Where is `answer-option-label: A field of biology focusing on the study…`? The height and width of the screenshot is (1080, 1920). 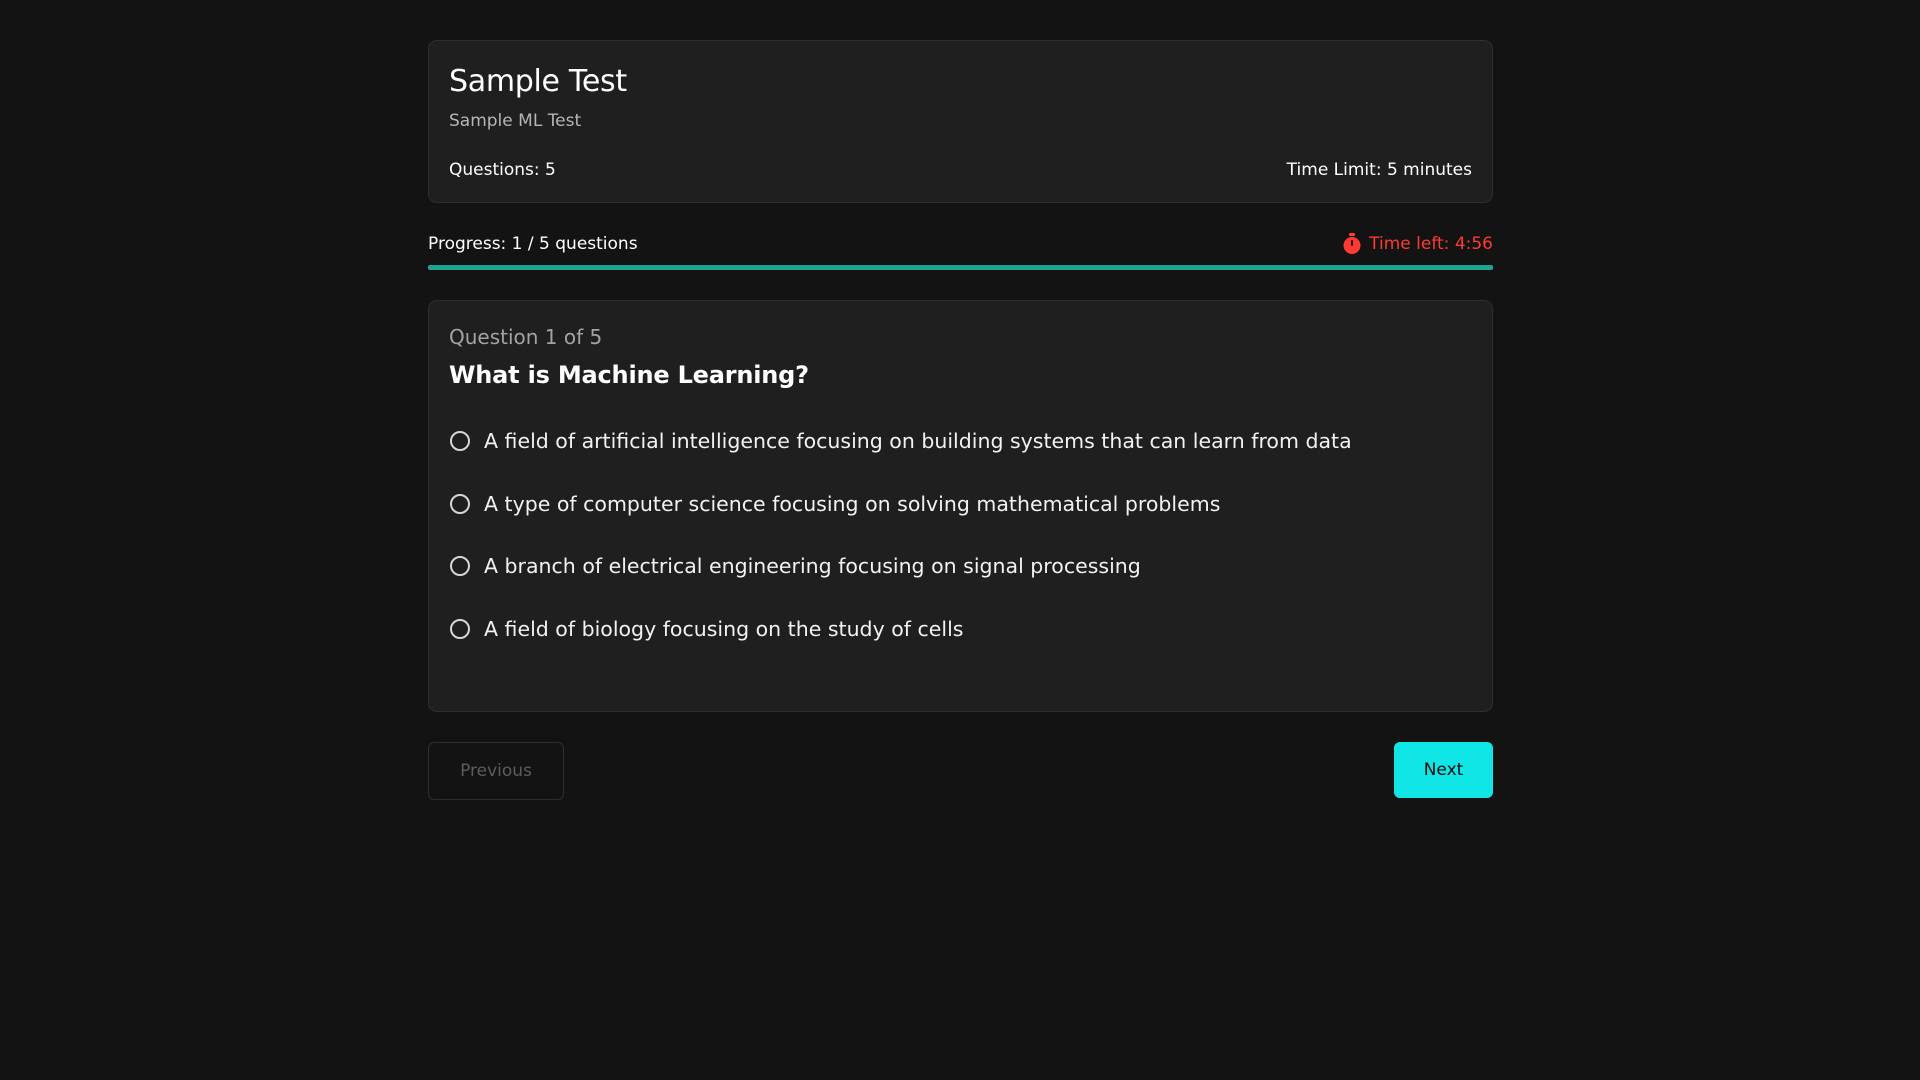 answer-option-label: A field of biology focusing on the study… is located at coordinates (724, 628).